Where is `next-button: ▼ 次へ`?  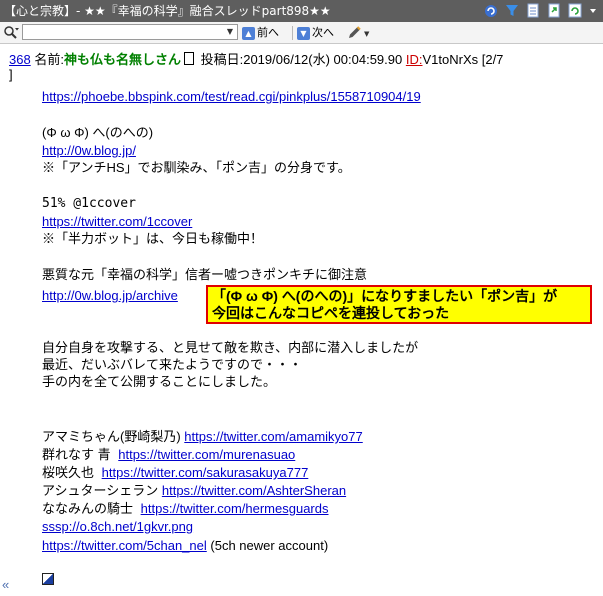 next-button: ▼ 次へ is located at coordinates (315, 33).